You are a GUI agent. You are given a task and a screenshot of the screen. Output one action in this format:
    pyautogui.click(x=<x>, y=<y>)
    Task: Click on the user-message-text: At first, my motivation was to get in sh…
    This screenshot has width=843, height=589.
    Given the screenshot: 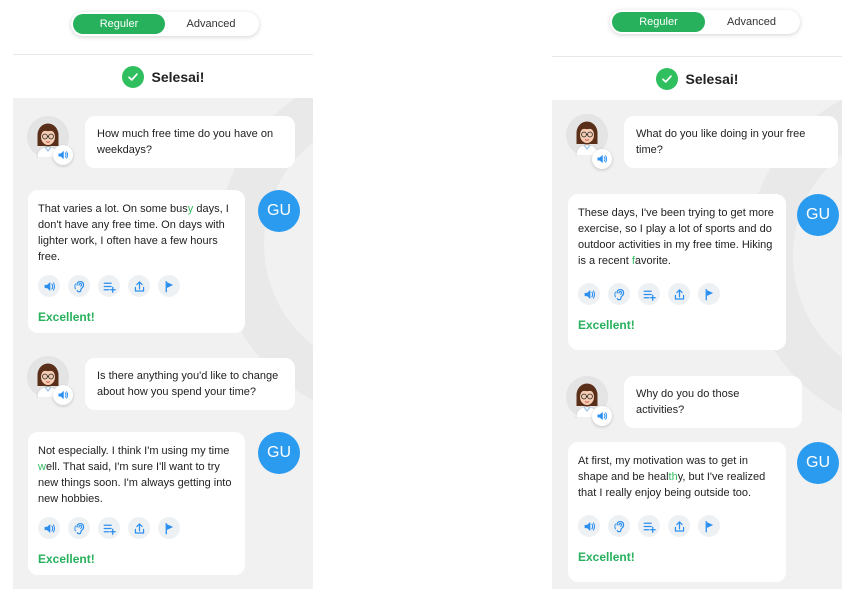 What is the action you would take?
    pyautogui.click(x=672, y=477)
    